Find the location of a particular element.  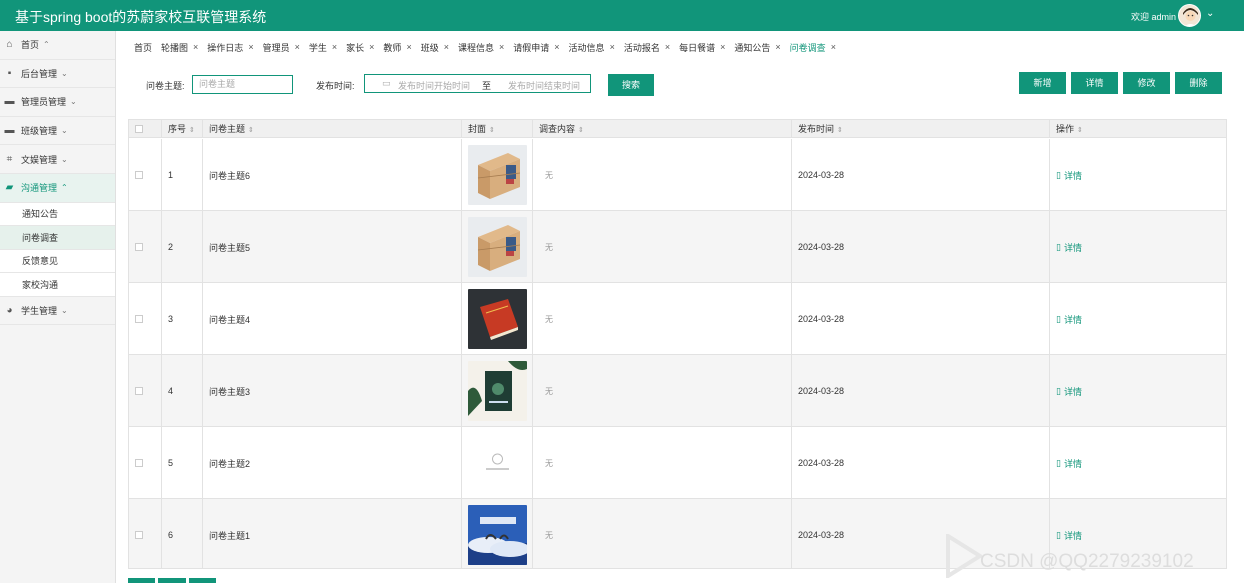

select-all-cell is located at coordinates (145, 129).